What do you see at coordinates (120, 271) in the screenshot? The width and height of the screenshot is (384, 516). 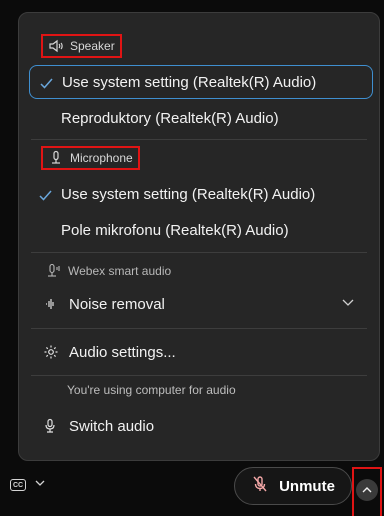 I see `smart-audio-header-label: Webex smart audio` at bounding box center [120, 271].